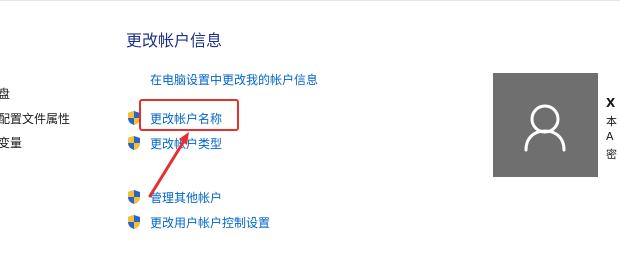 The height and width of the screenshot is (273, 620). I want to click on account-name: X, so click(611, 103).